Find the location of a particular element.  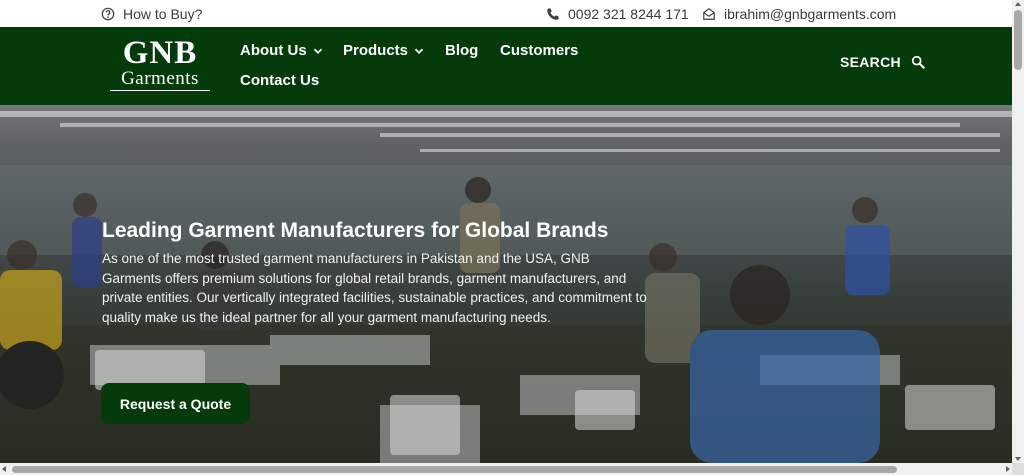

logo-line-2: Garments is located at coordinates (160, 80).